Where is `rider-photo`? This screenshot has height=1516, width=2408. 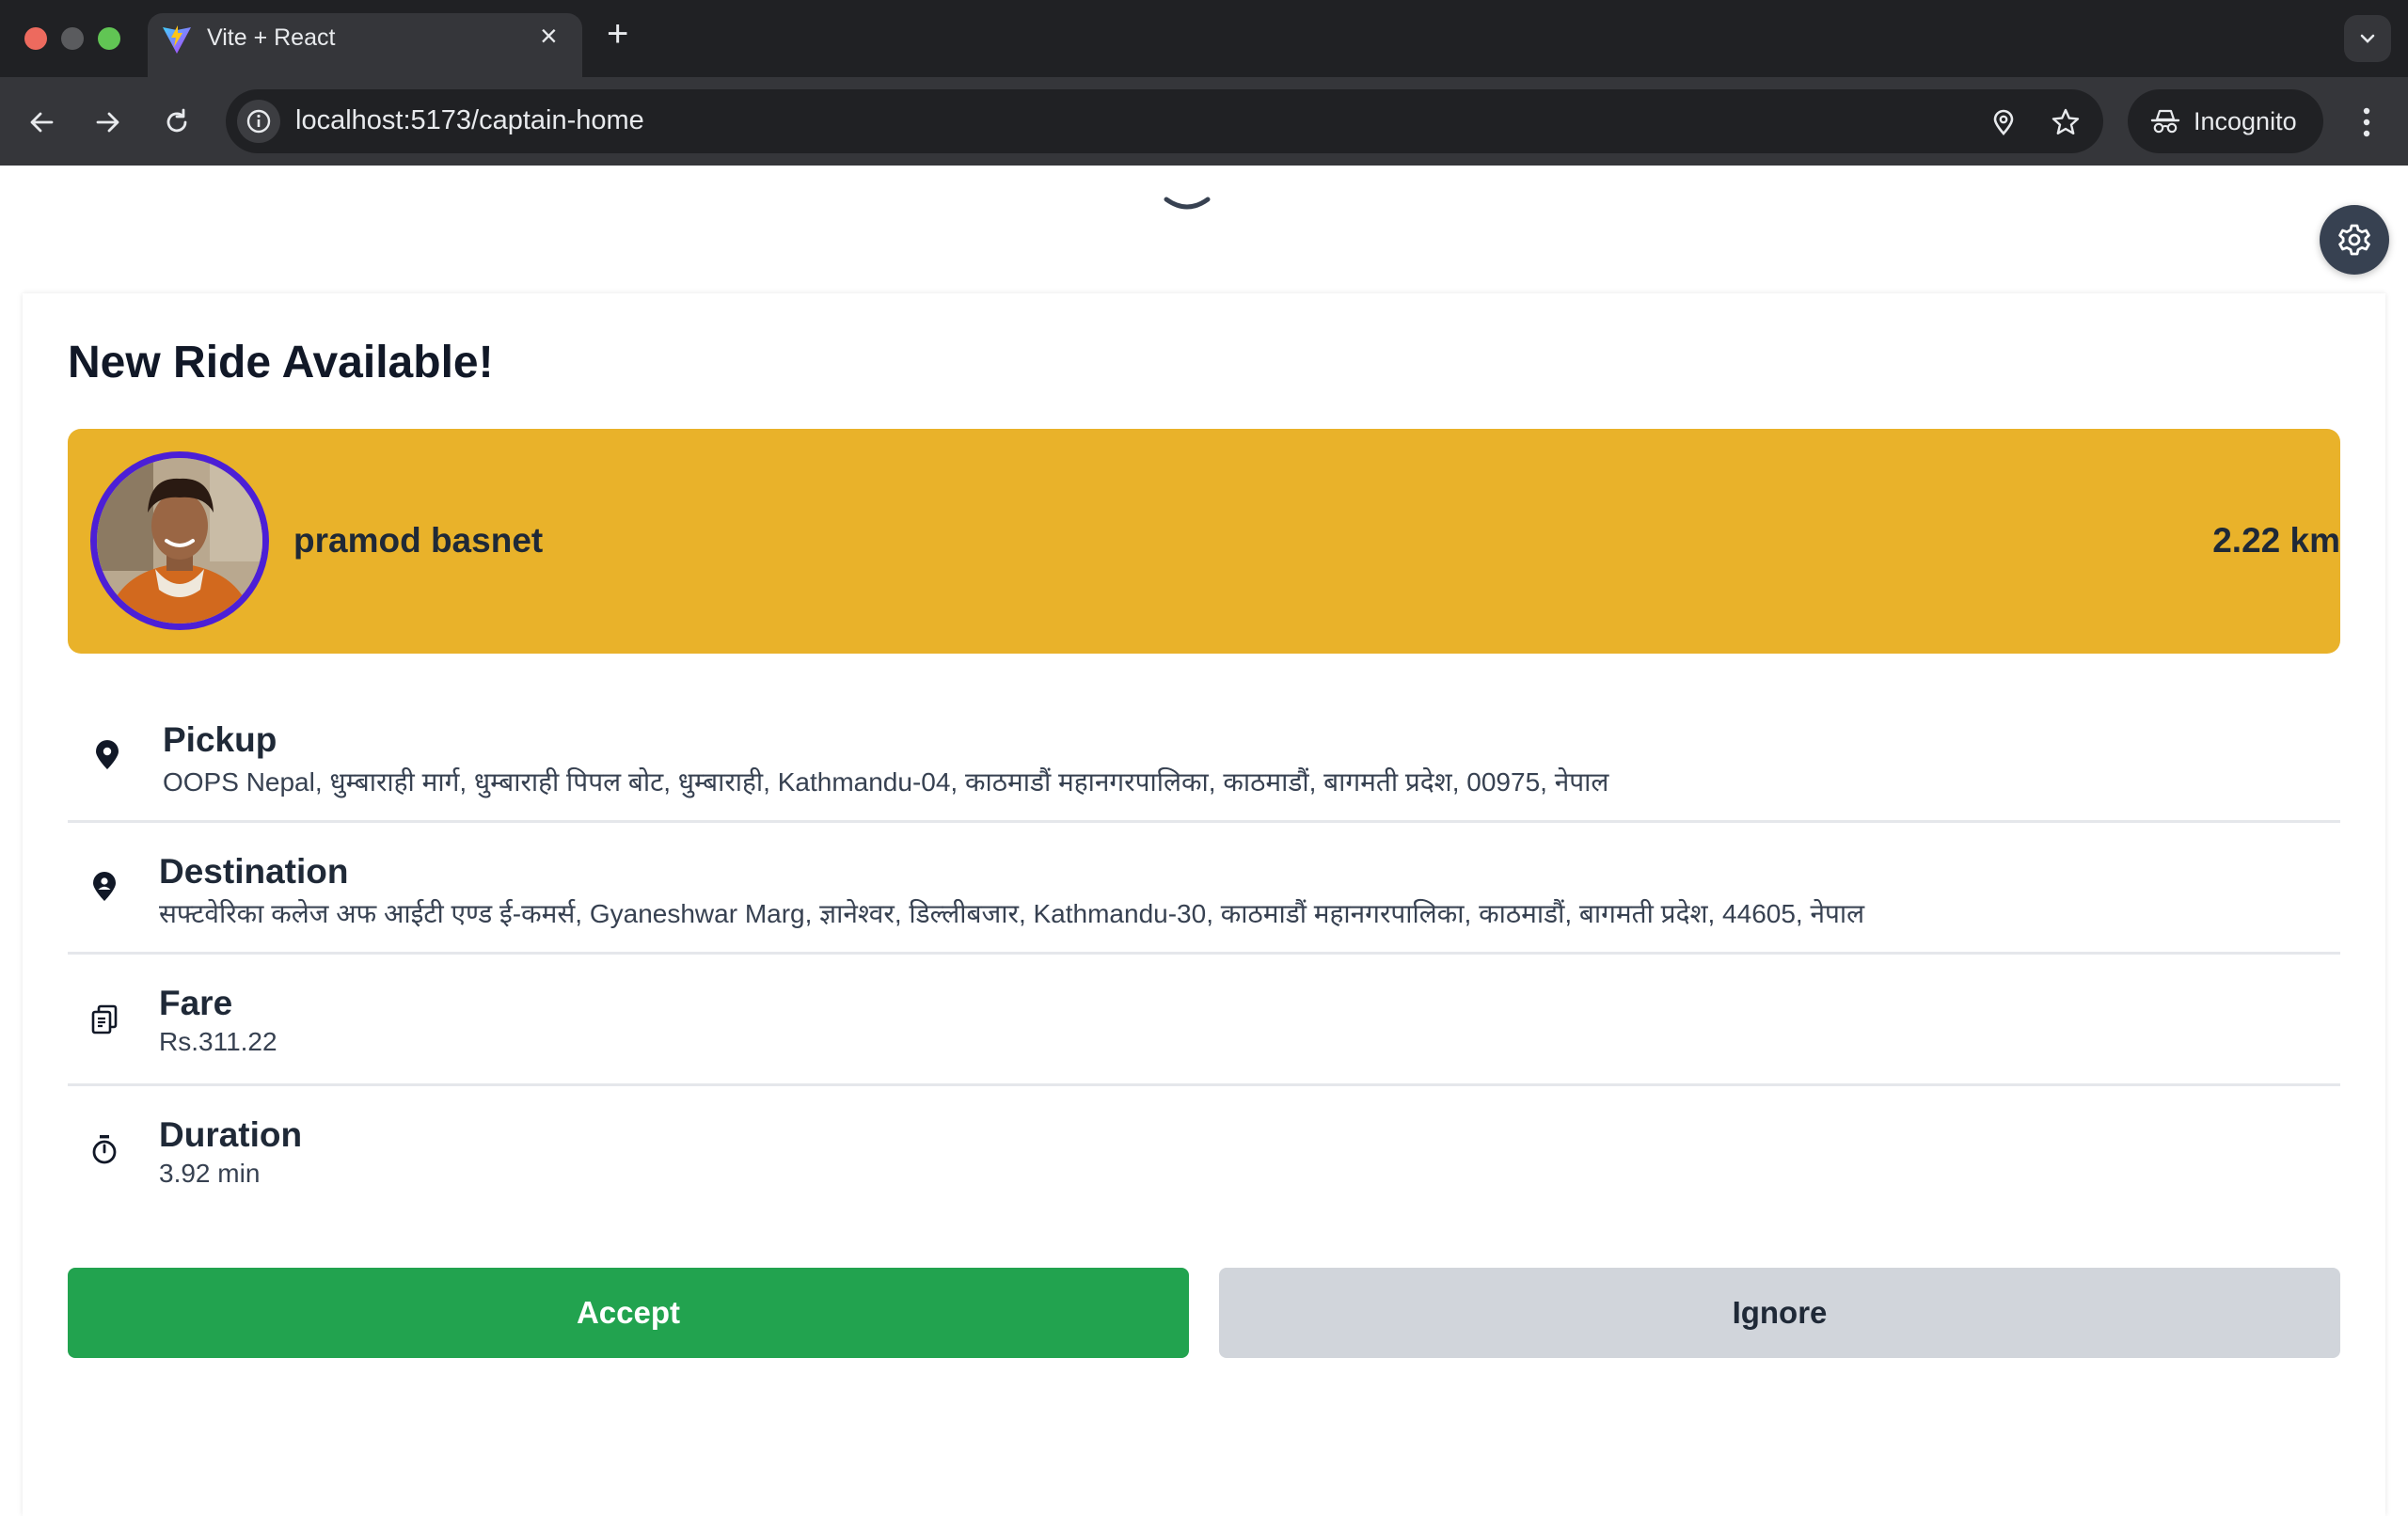 rider-photo is located at coordinates (180, 541).